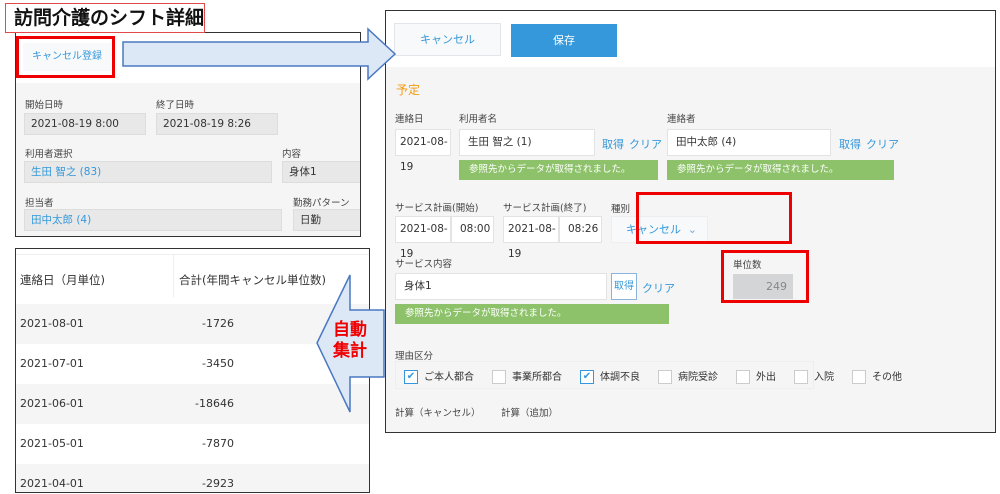  I want to click on plan-start-label: サービス計画(開始), so click(437, 208).